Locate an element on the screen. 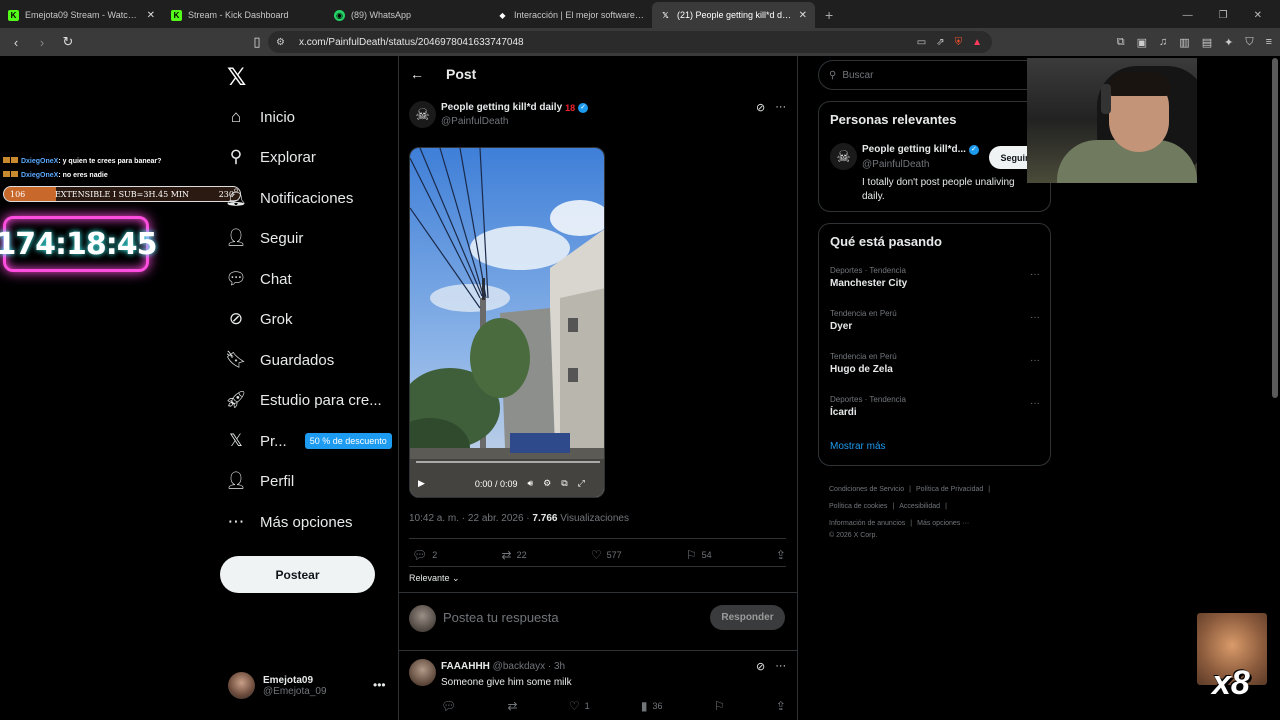 The image size is (1280, 720). x-icon: 𝕏 is located at coordinates (665, 15).